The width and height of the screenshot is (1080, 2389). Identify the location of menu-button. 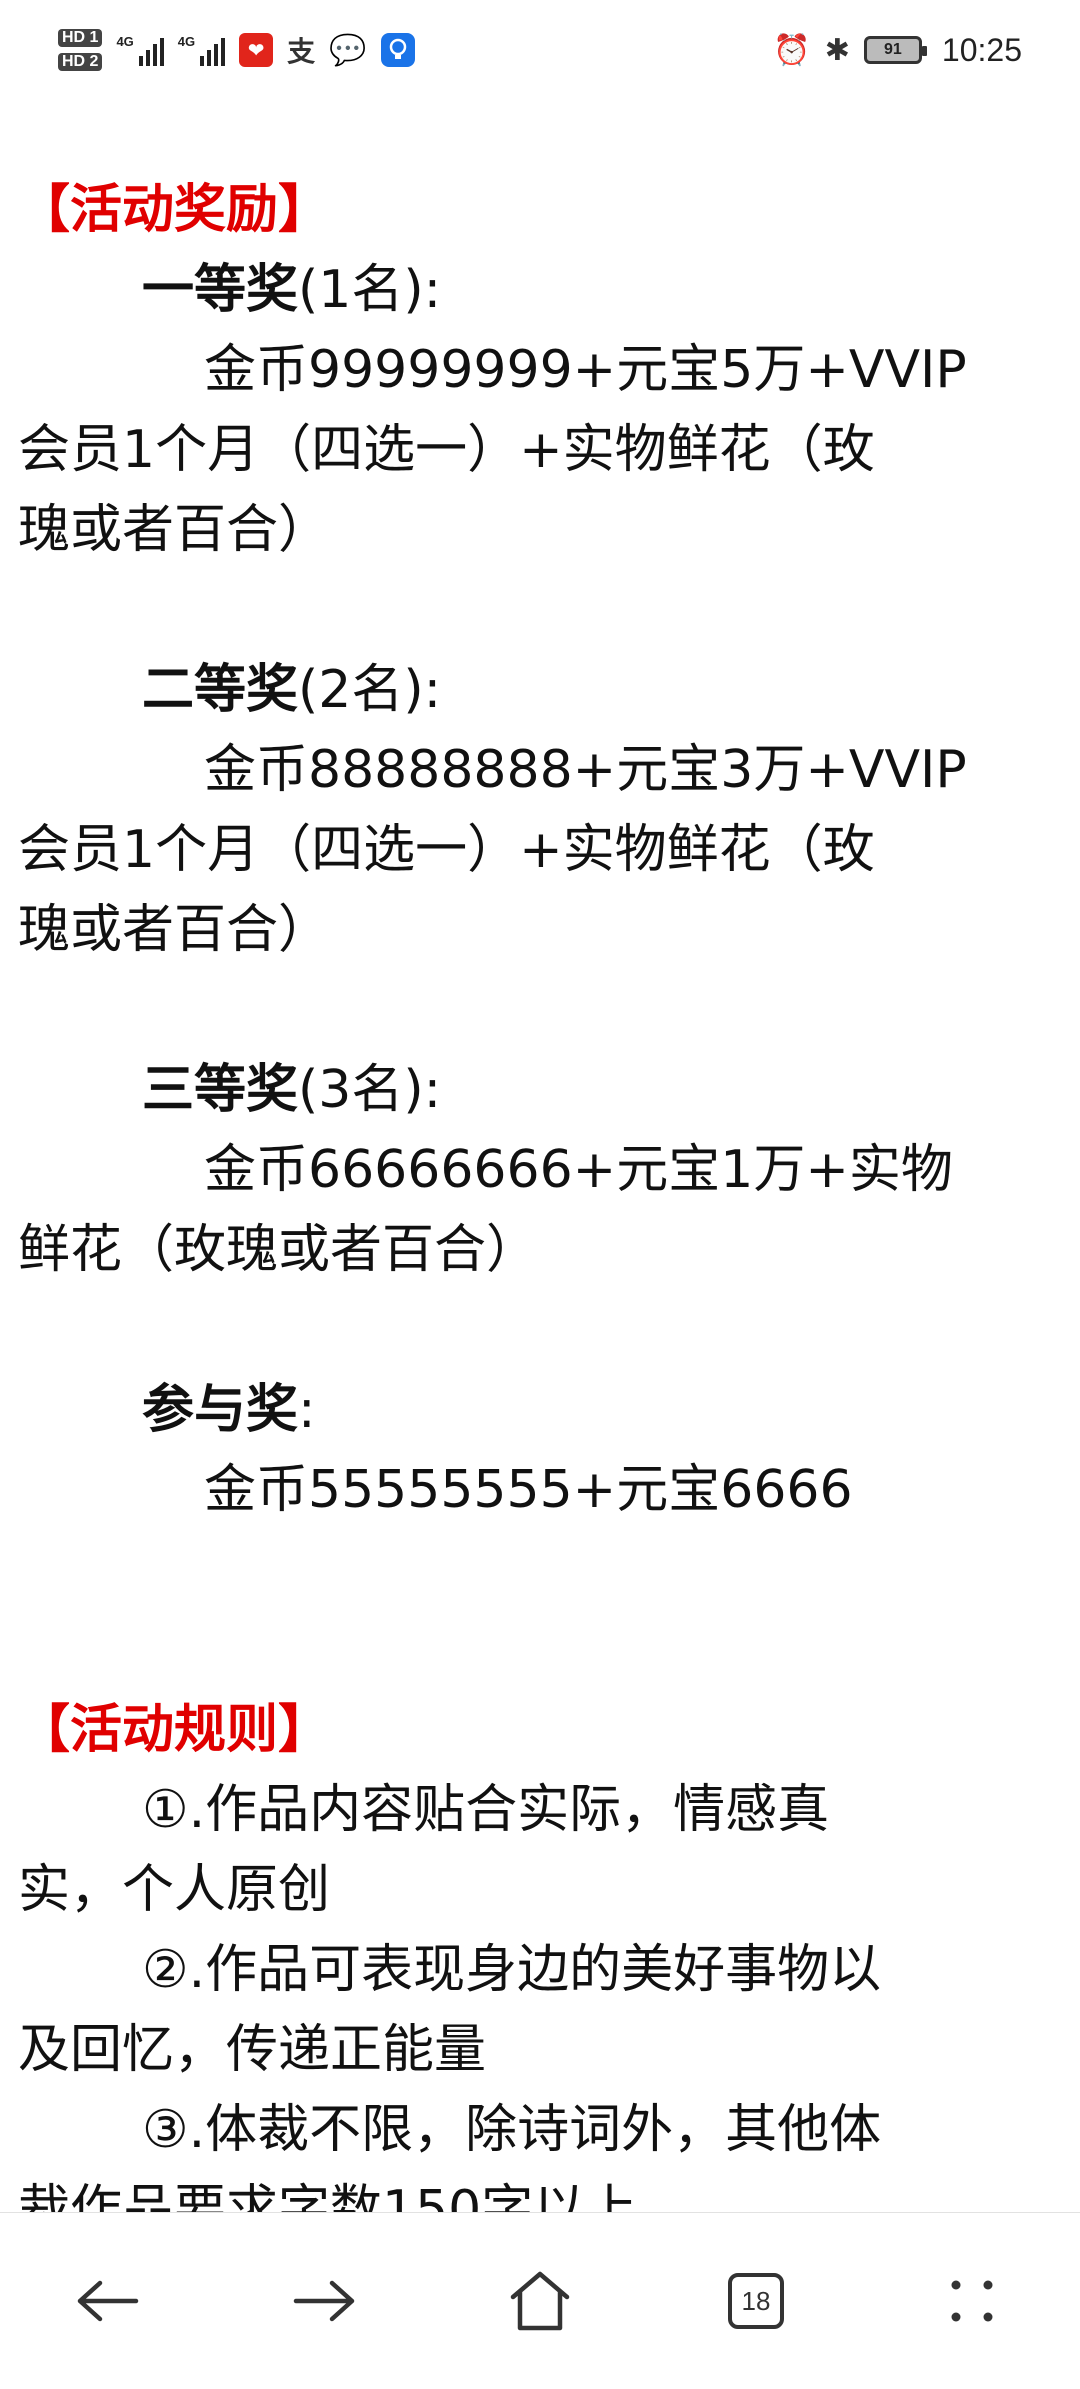
(972, 2301).